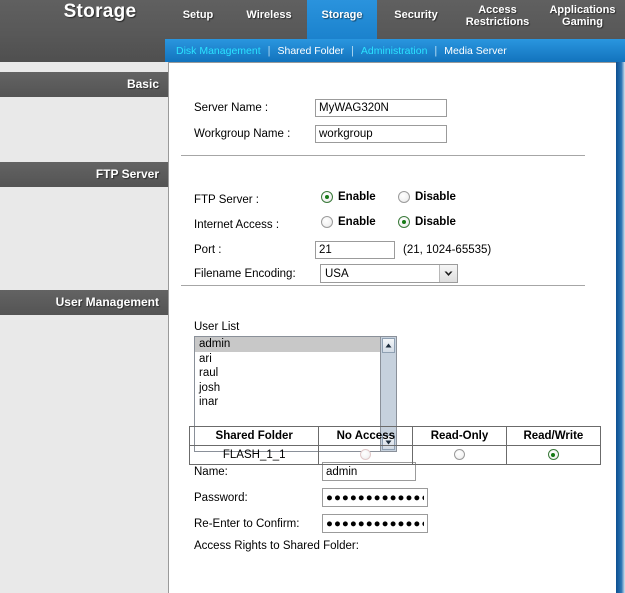 Image resolution: width=625 pixels, height=593 pixels. What do you see at coordinates (247, 524) in the screenshot?
I see `label-reenter-confirm: Re-Enter to Confirm:` at bounding box center [247, 524].